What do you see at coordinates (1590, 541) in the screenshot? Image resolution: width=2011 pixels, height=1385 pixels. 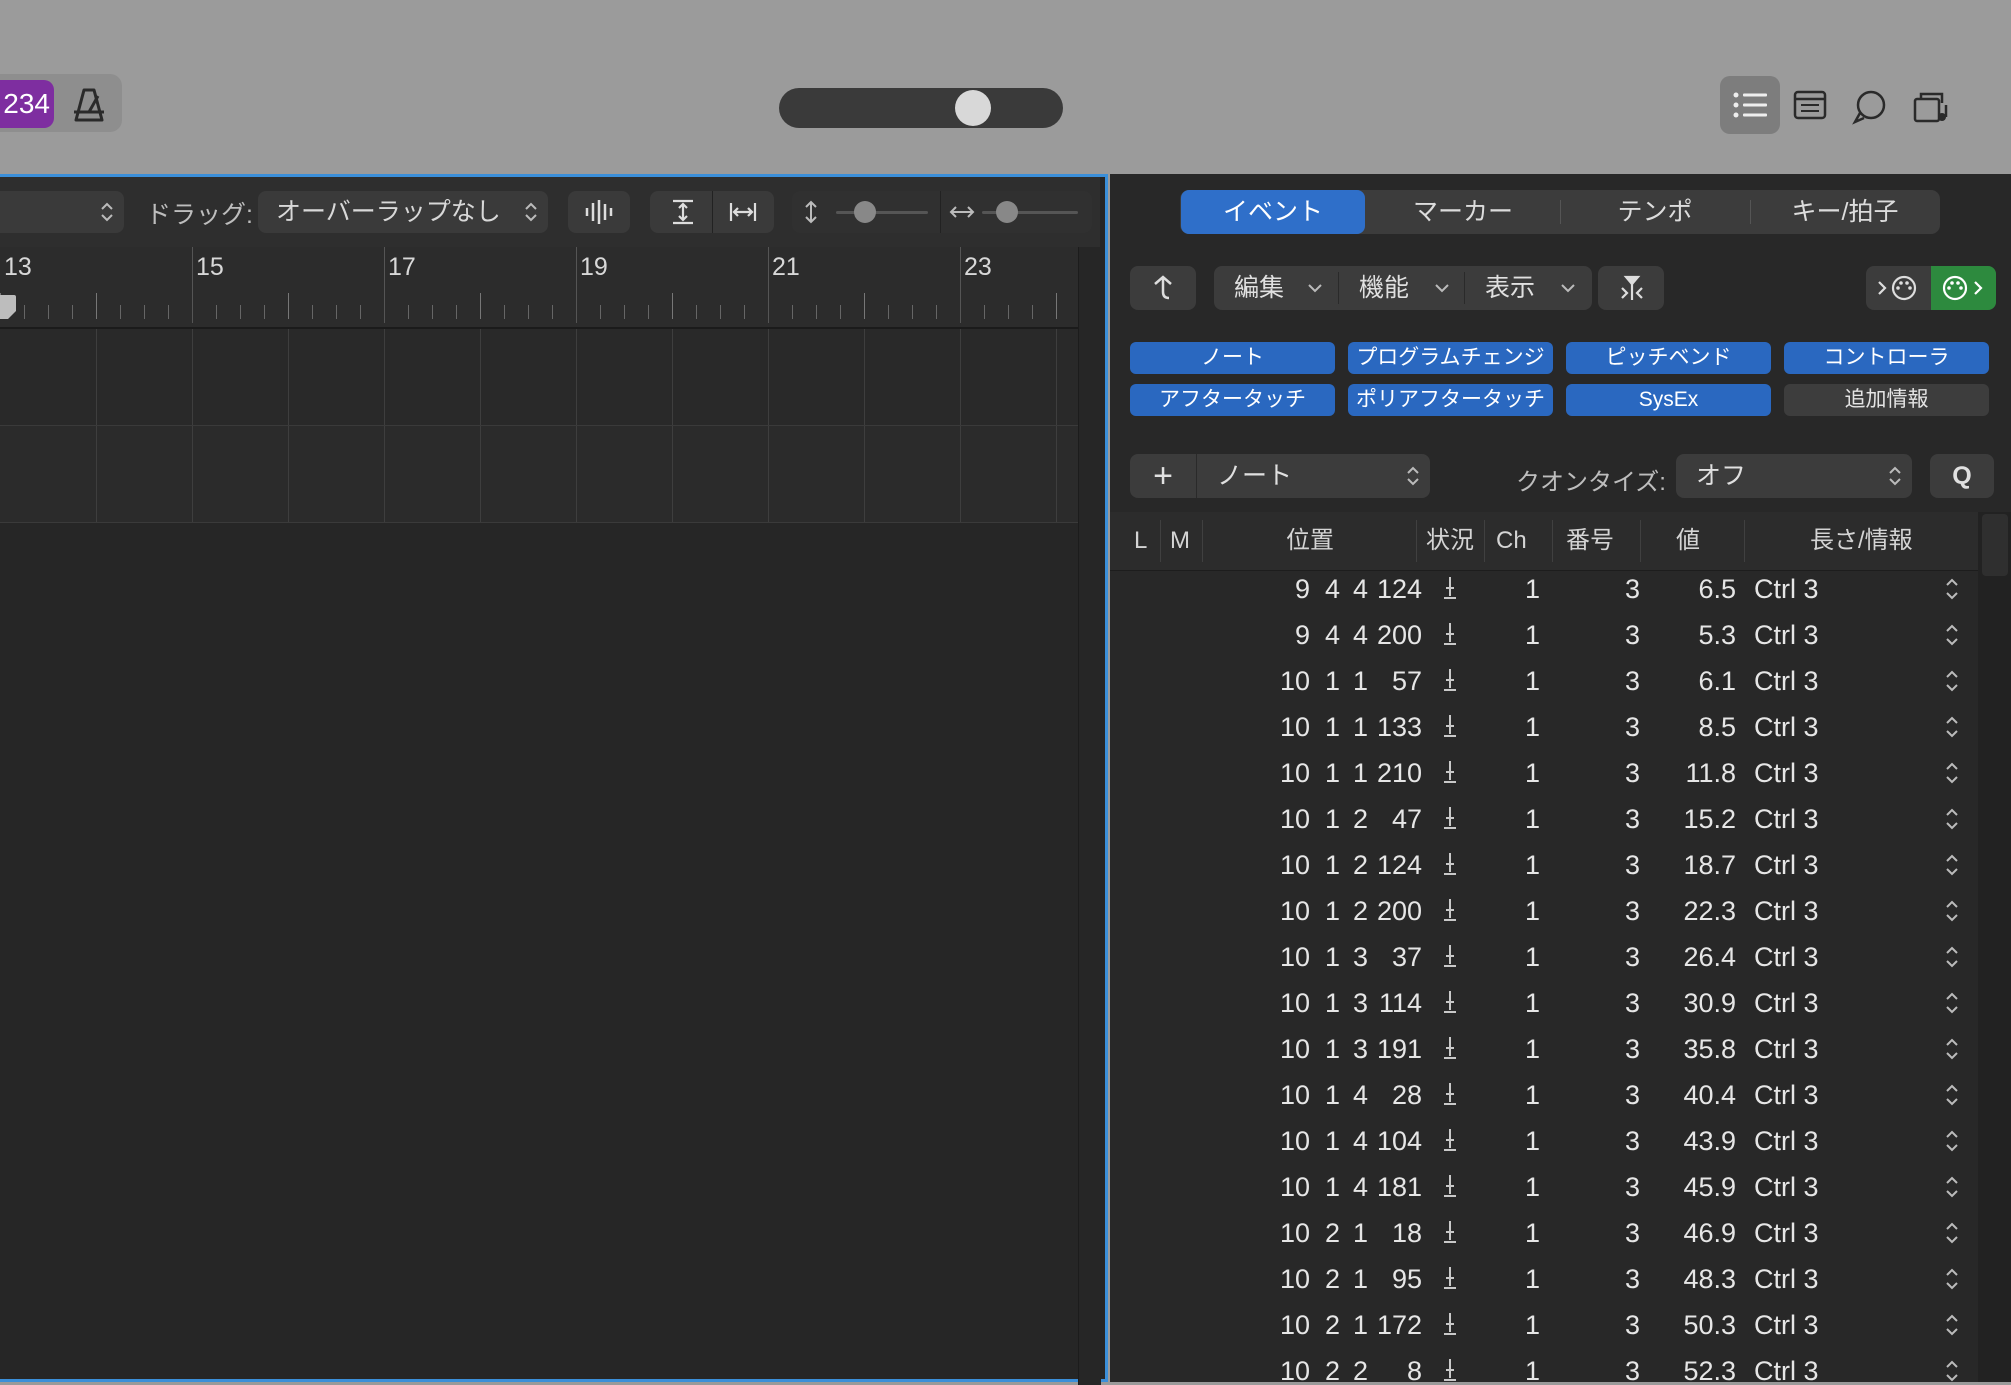 I see `col-number: 番号` at bounding box center [1590, 541].